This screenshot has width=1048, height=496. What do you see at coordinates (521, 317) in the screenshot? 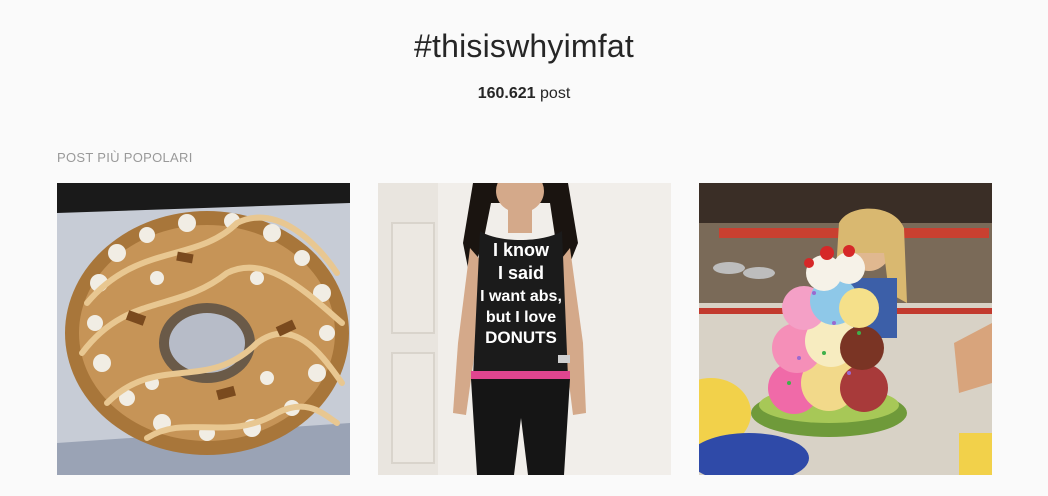
I see `shirt-text-line-4: but I love` at bounding box center [521, 317].